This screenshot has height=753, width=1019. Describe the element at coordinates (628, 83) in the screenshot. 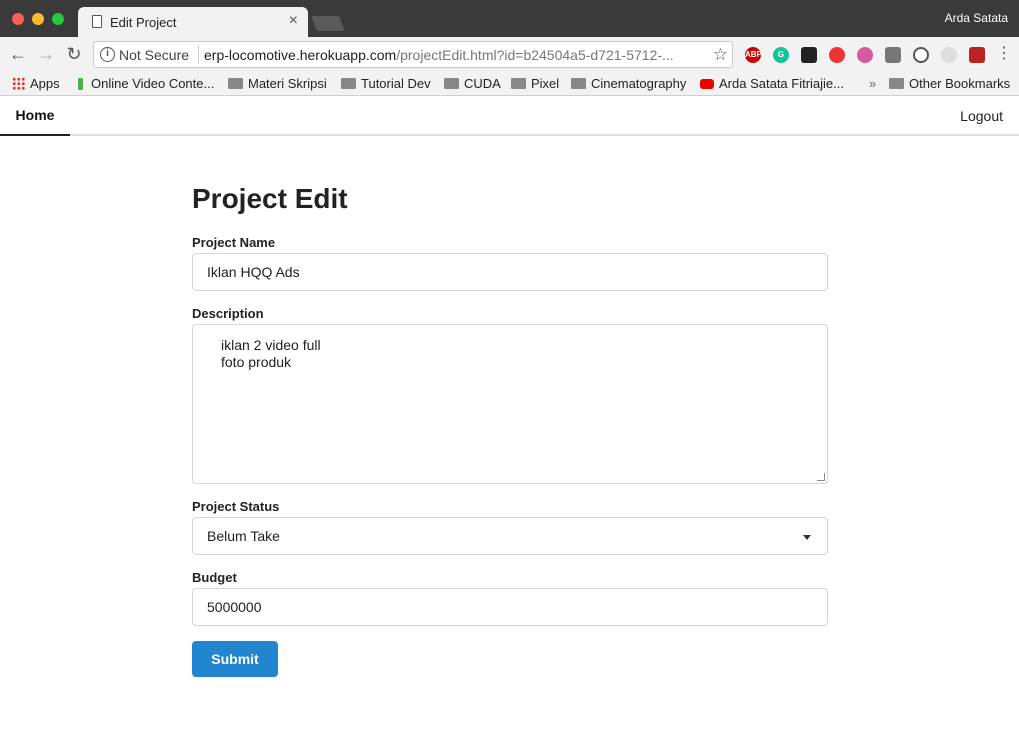

I see `bookmark-cinematography: Cinematography` at that location.